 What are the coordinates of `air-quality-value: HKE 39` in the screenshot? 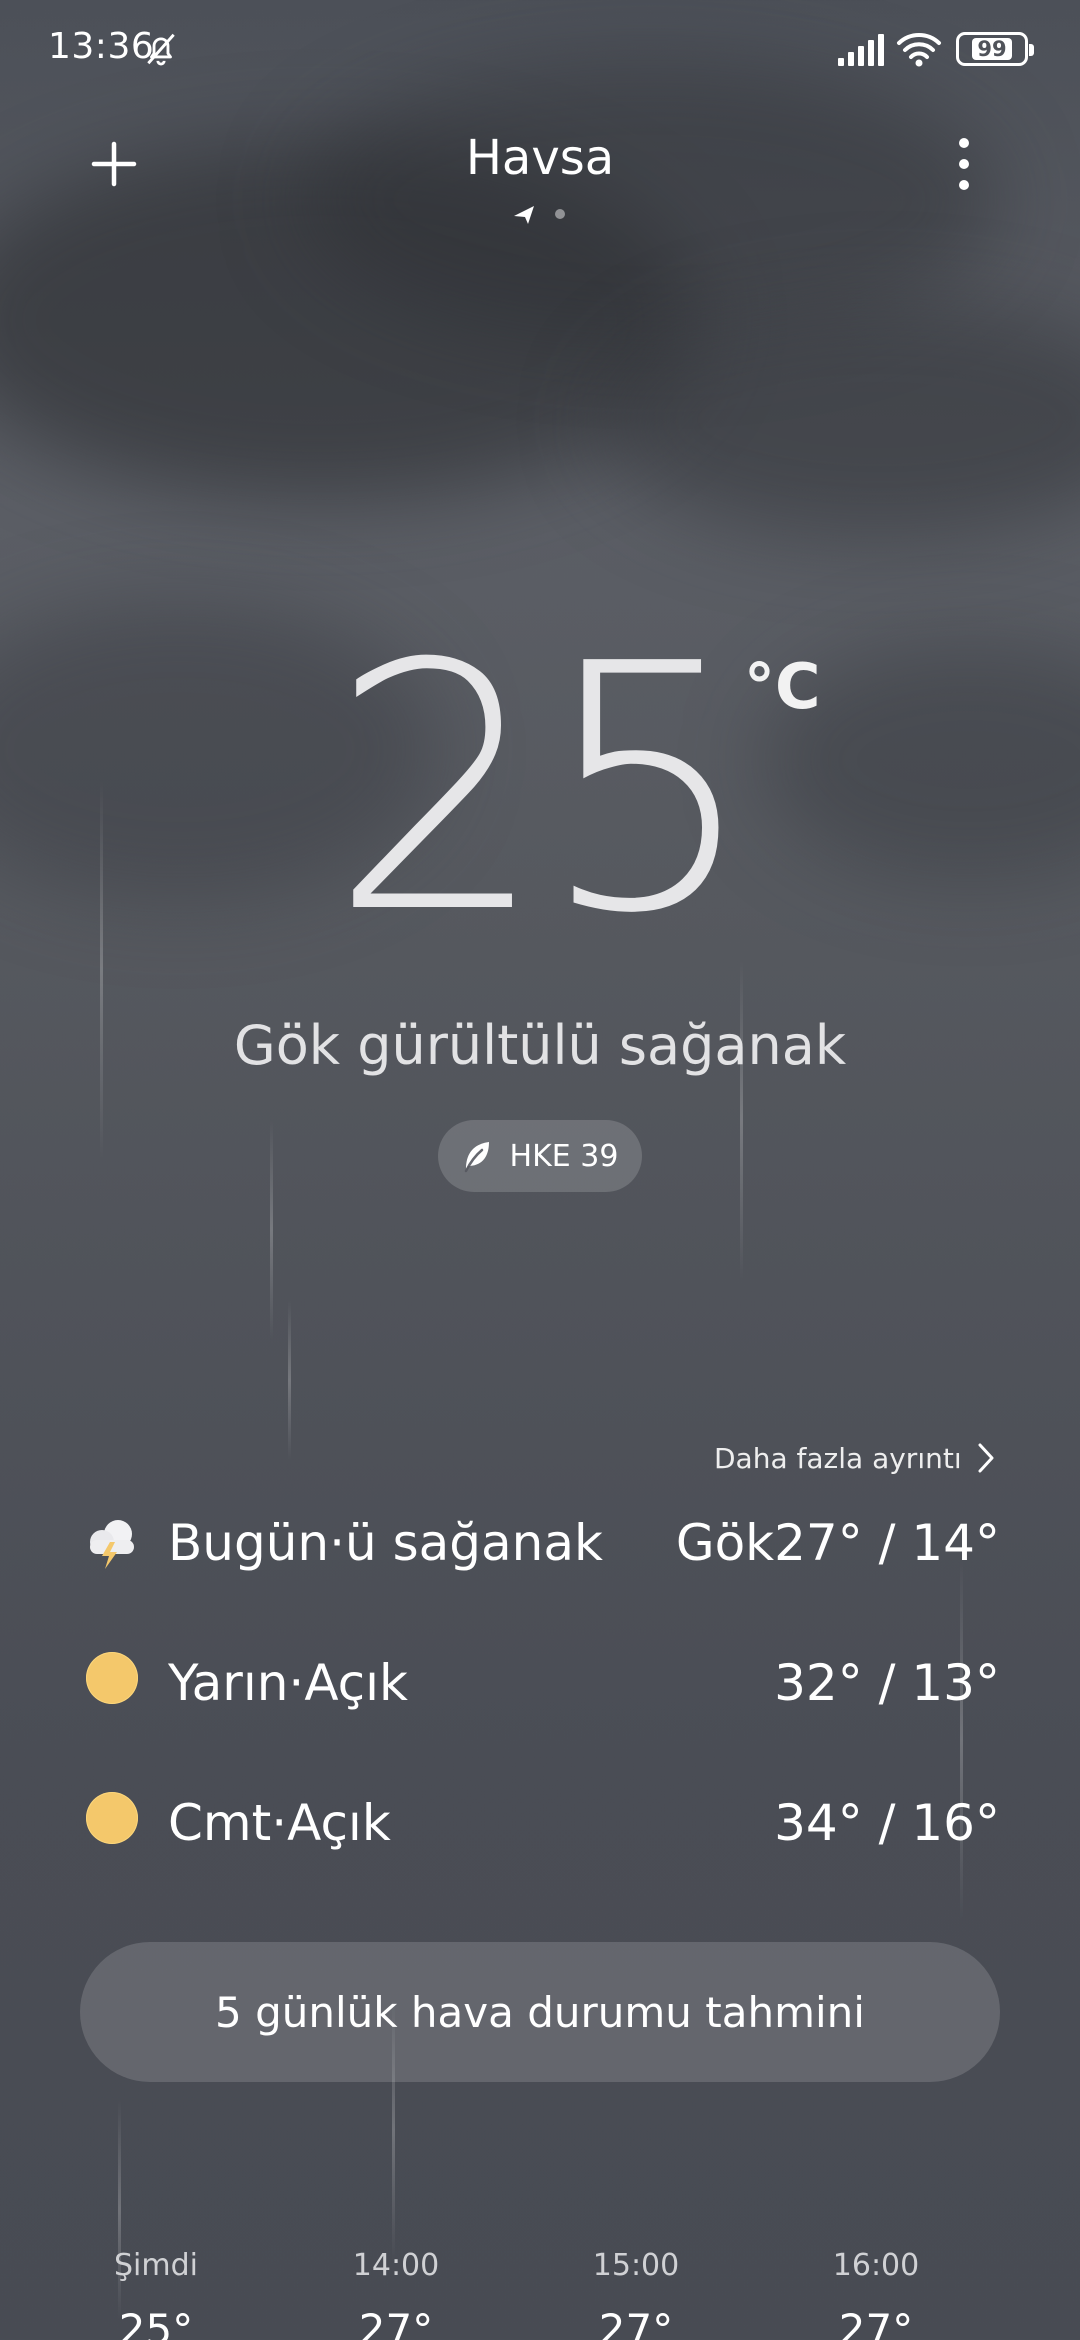 It's located at (564, 1156).